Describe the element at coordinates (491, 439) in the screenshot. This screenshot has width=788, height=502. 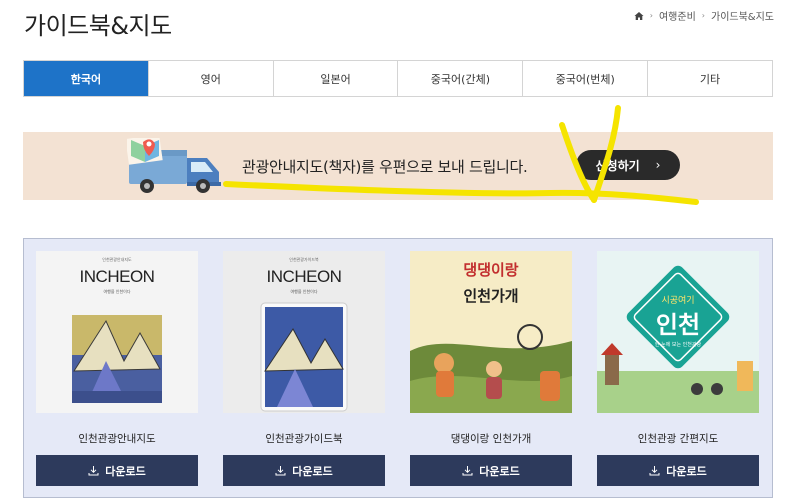
I see `guidebook-title: 댕댕이랑 인천가개` at that location.